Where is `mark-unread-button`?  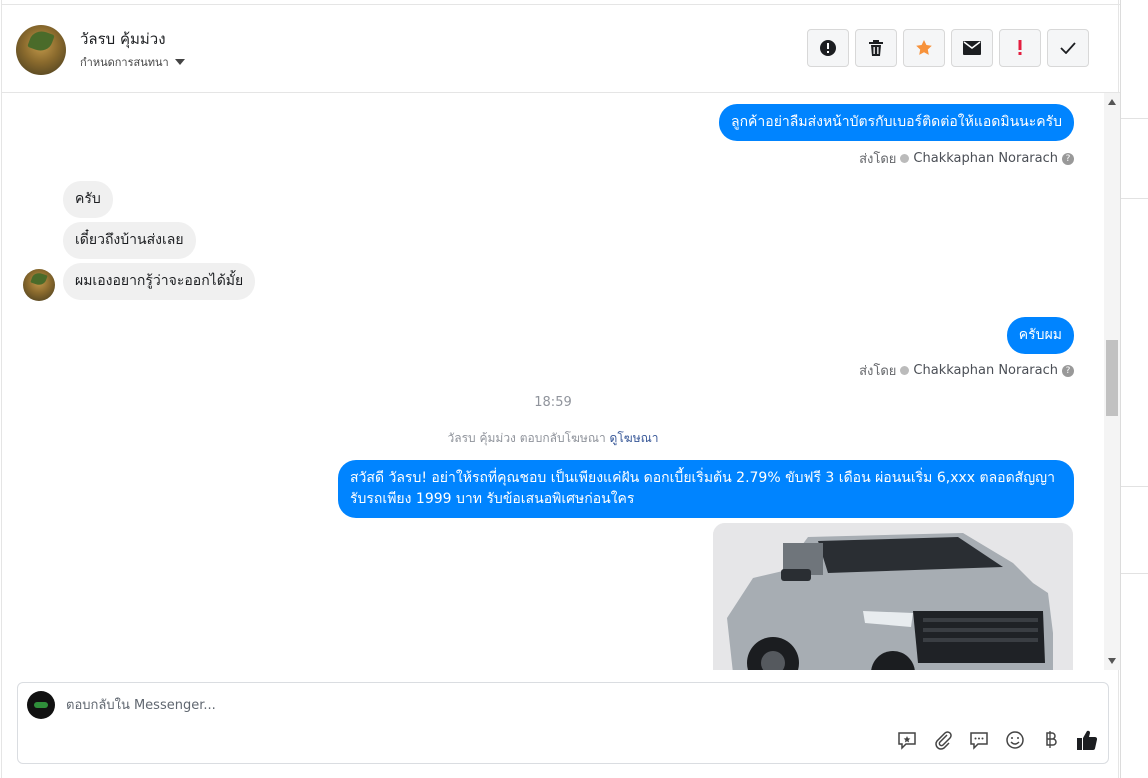
mark-unread-button is located at coordinates (972, 48).